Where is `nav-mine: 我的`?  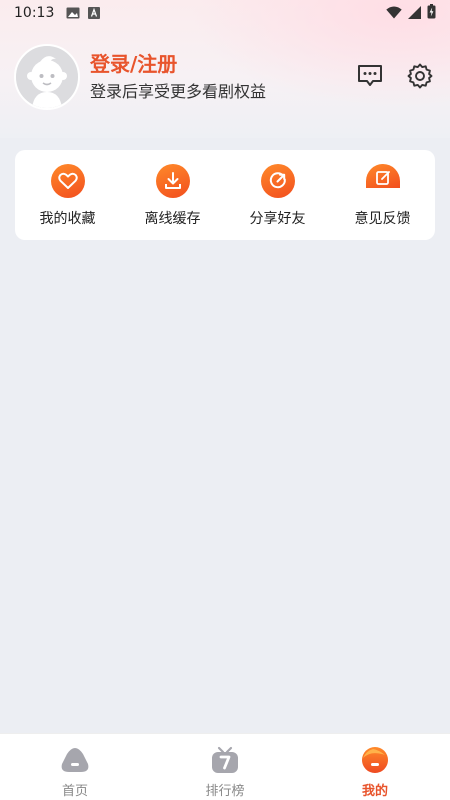 nav-mine: 我的 is located at coordinates (375, 767).